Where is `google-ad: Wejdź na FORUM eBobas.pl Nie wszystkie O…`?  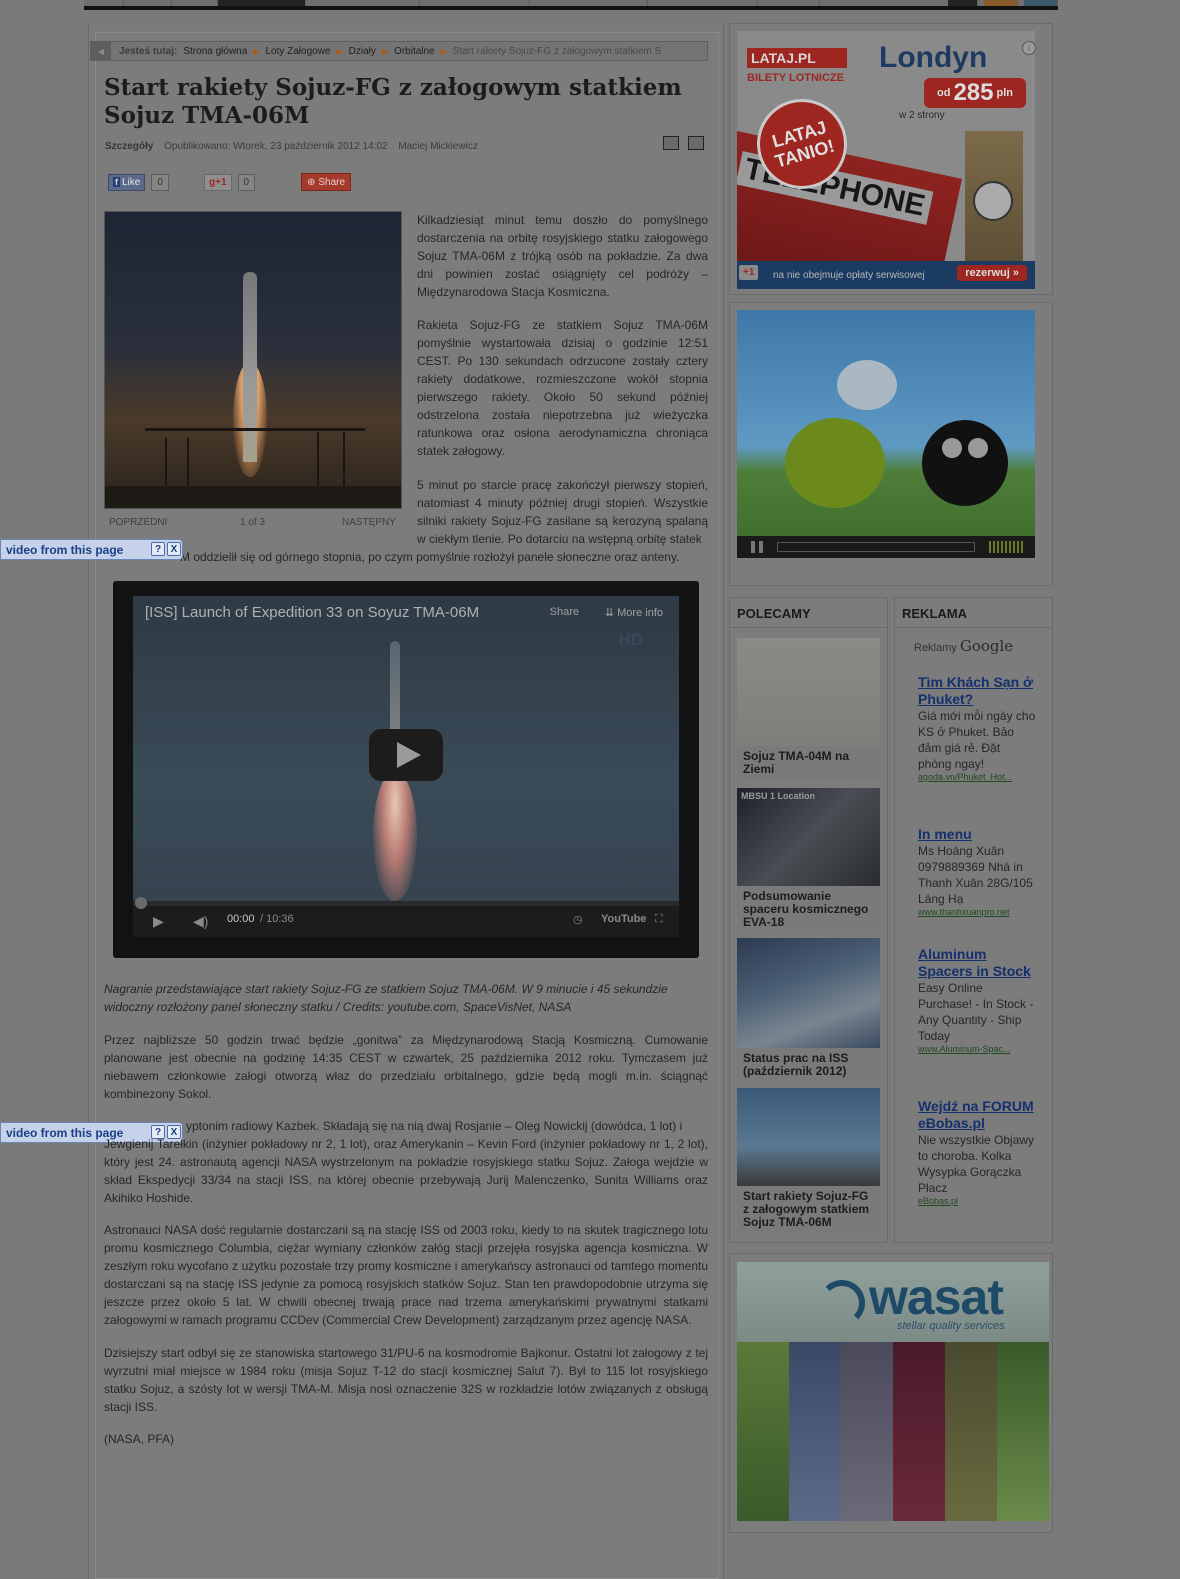
google-ad: Wejdź na FORUM eBobas.pl Nie wszystkie O… is located at coordinates (977, 1152).